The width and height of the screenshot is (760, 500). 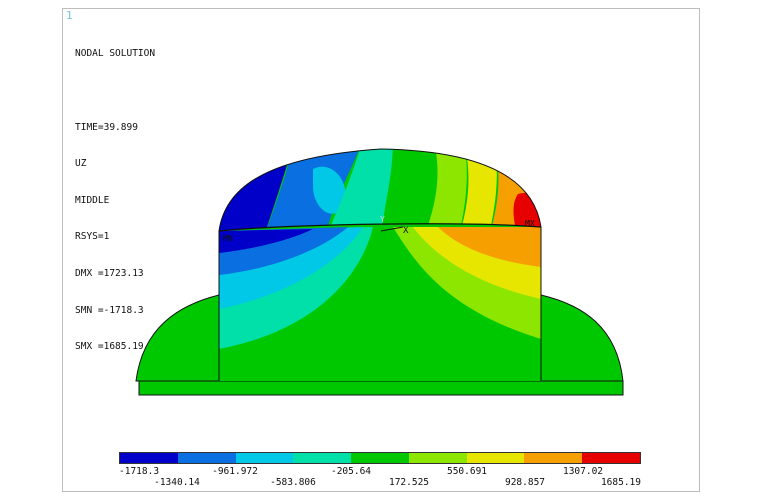 I want to click on legend-color-bar, so click(x=380, y=458).